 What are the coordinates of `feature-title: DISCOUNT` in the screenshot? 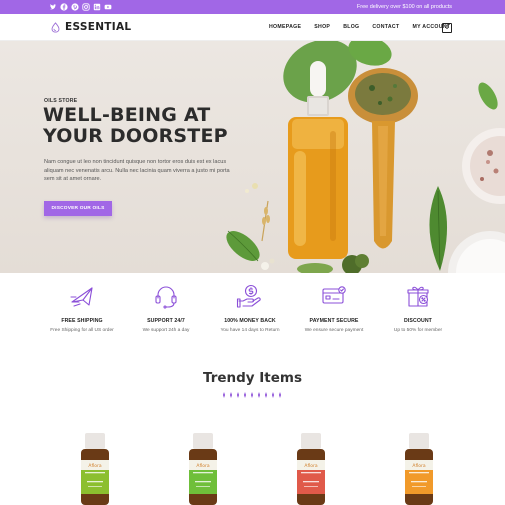 It's located at (418, 321).